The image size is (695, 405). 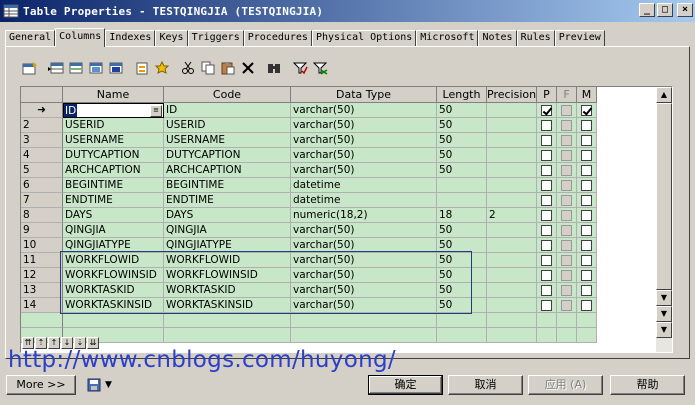 I want to click on row-number: 2, so click(x=42, y=125).